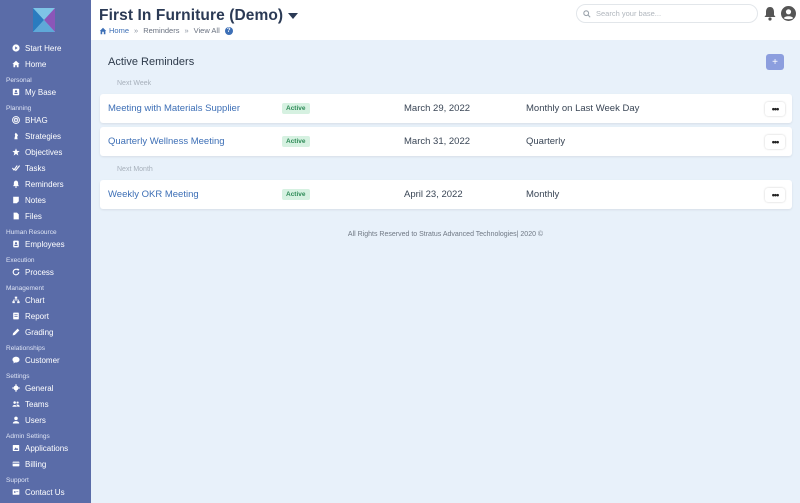 The height and width of the screenshot is (503, 800). I want to click on reminder-name: Quarterly Wellness Meeting, so click(166, 141).